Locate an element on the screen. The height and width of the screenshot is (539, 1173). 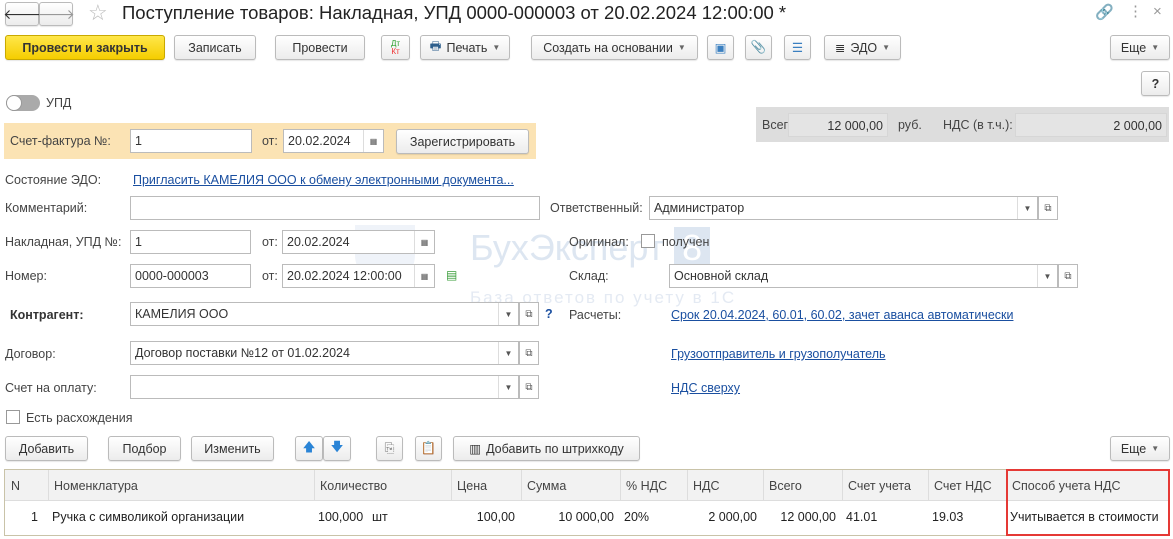
column-header: Счет НДС is located at coordinates (968, 486).